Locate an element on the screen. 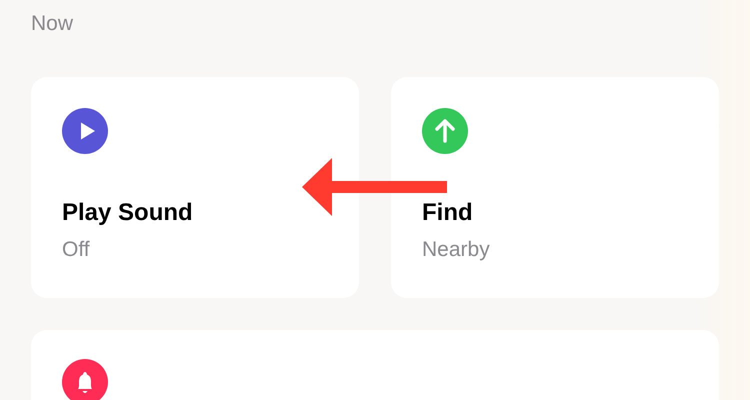 The image size is (750, 400). tile-title: Play Sound is located at coordinates (127, 213).